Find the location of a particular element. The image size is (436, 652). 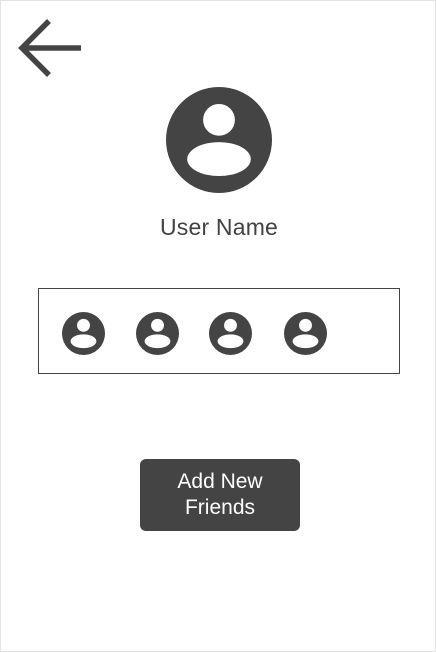

profile-avatar is located at coordinates (219, 140).